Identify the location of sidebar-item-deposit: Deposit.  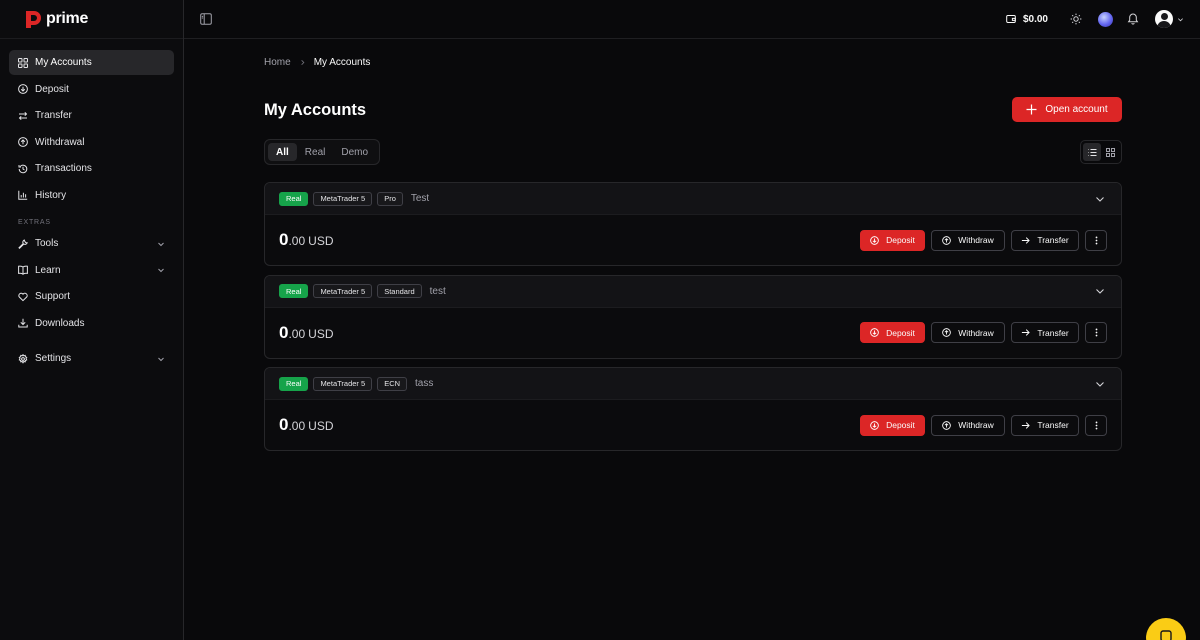
(91, 89).